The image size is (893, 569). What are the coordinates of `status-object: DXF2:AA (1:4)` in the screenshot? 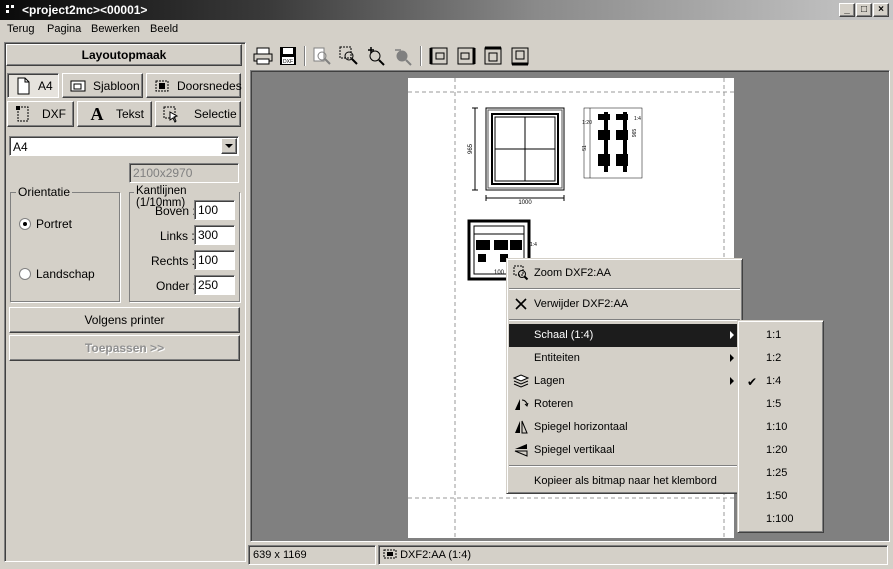 It's located at (633, 555).